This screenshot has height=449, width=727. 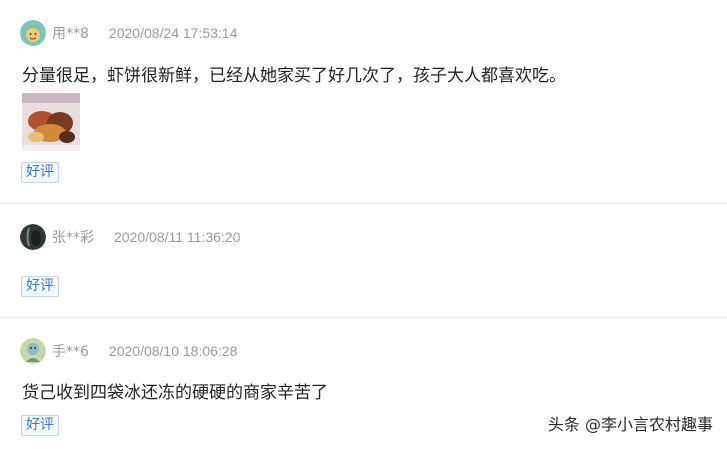 What do you see at coordinates (70, 34) in the screenshot?
I see `user-name: 用**8` at bounding box center [70, 34].